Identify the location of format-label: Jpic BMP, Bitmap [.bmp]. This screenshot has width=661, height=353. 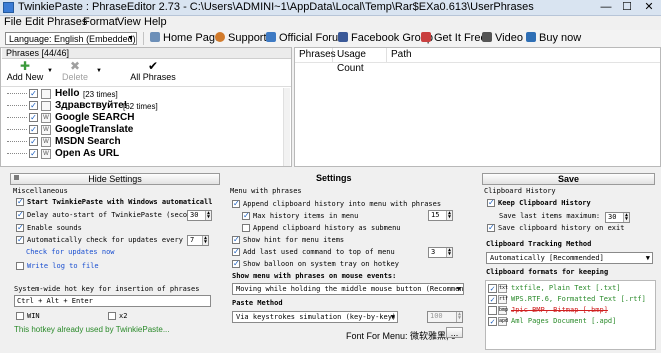
(559, 310).